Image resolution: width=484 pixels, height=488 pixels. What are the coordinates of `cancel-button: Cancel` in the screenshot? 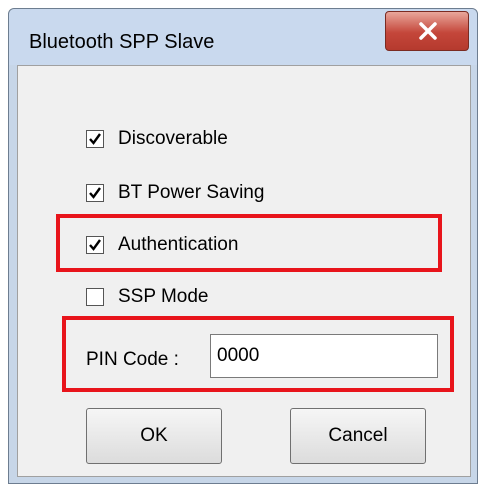 It's located at (358, 436).